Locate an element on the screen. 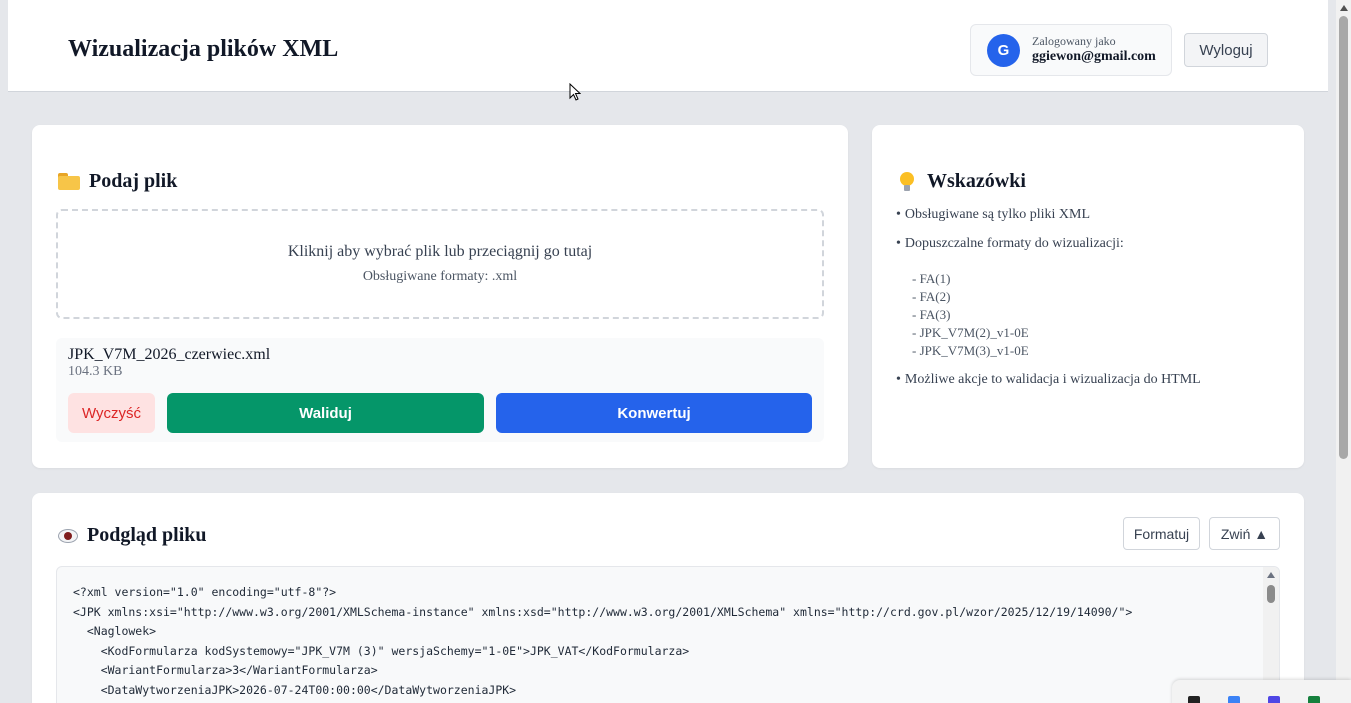  page-scrollbar is located at coordinates (1343, 351).